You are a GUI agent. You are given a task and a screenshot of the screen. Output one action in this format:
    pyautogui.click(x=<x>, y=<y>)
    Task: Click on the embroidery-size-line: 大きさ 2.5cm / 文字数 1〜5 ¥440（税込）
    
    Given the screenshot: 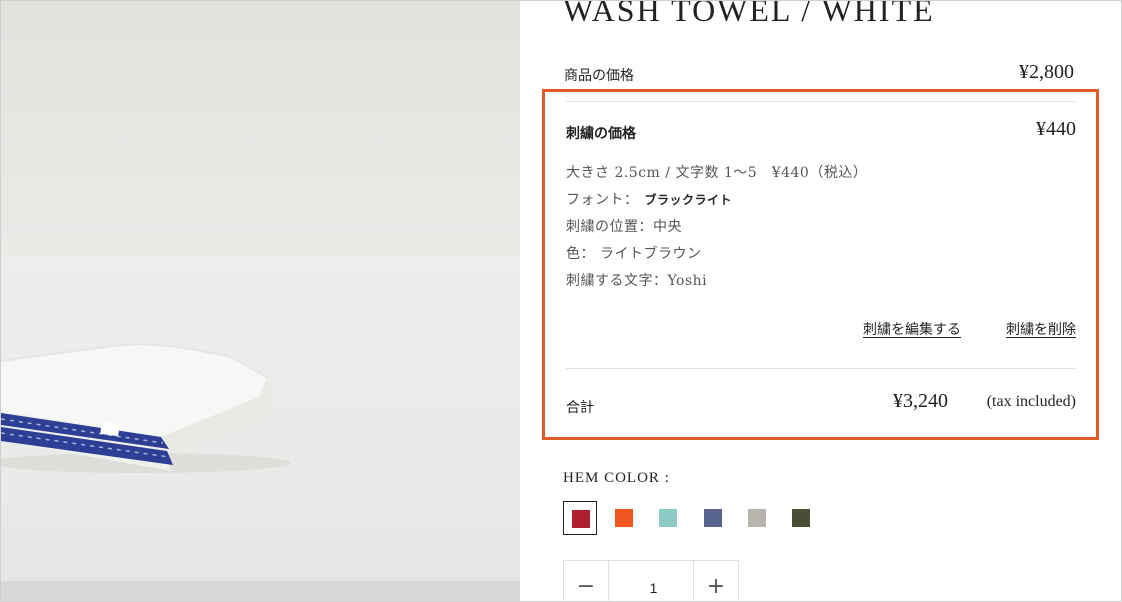 What is the action you would take?
    pyautogui.click(x=821, y=173)
    